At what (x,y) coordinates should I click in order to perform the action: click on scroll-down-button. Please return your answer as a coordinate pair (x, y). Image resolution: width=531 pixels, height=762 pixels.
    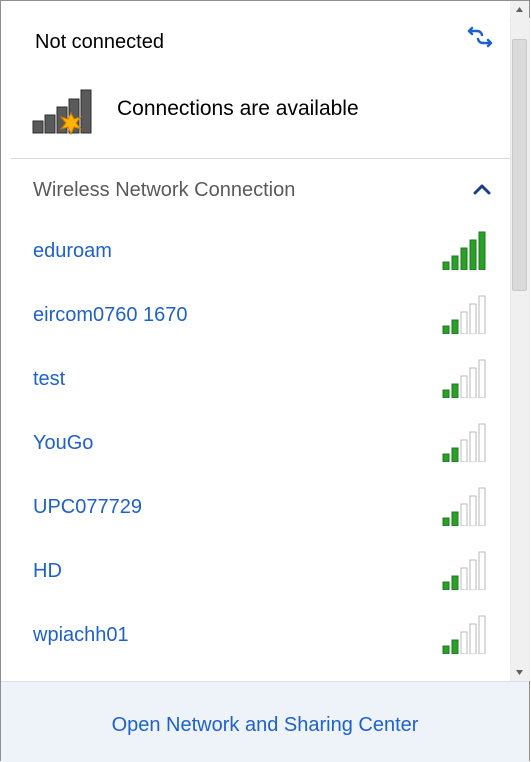
    Looking at the image, I should click on (519, 672).